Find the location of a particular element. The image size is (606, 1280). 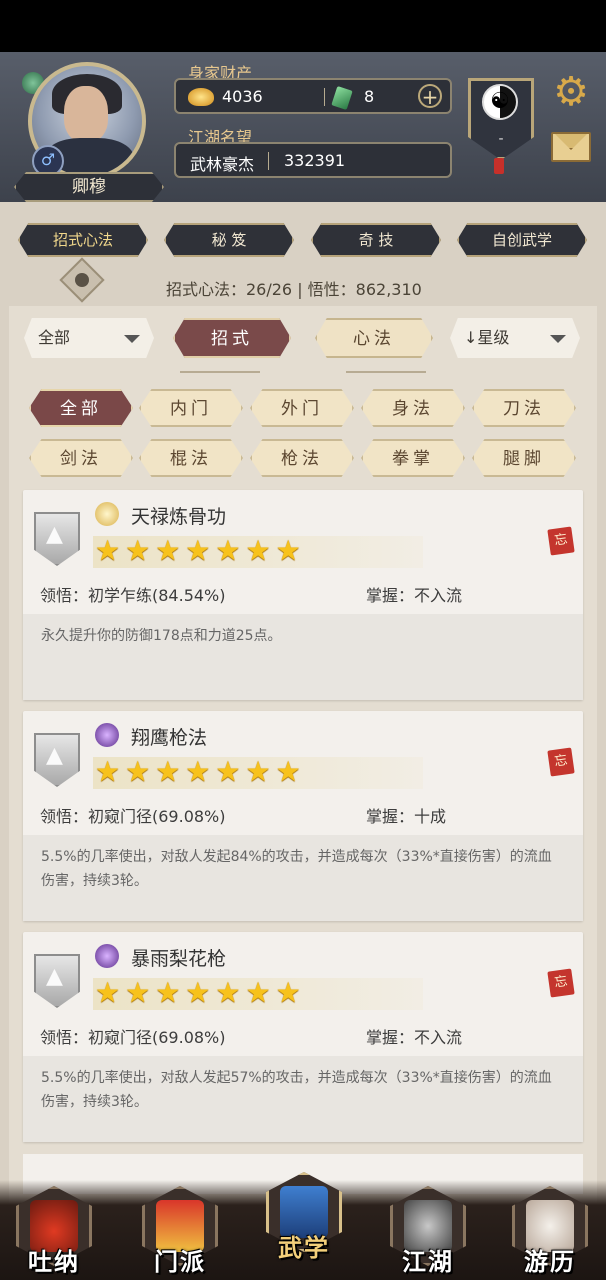

chip-blade: 刀法 is located at coordinates (524, 408).